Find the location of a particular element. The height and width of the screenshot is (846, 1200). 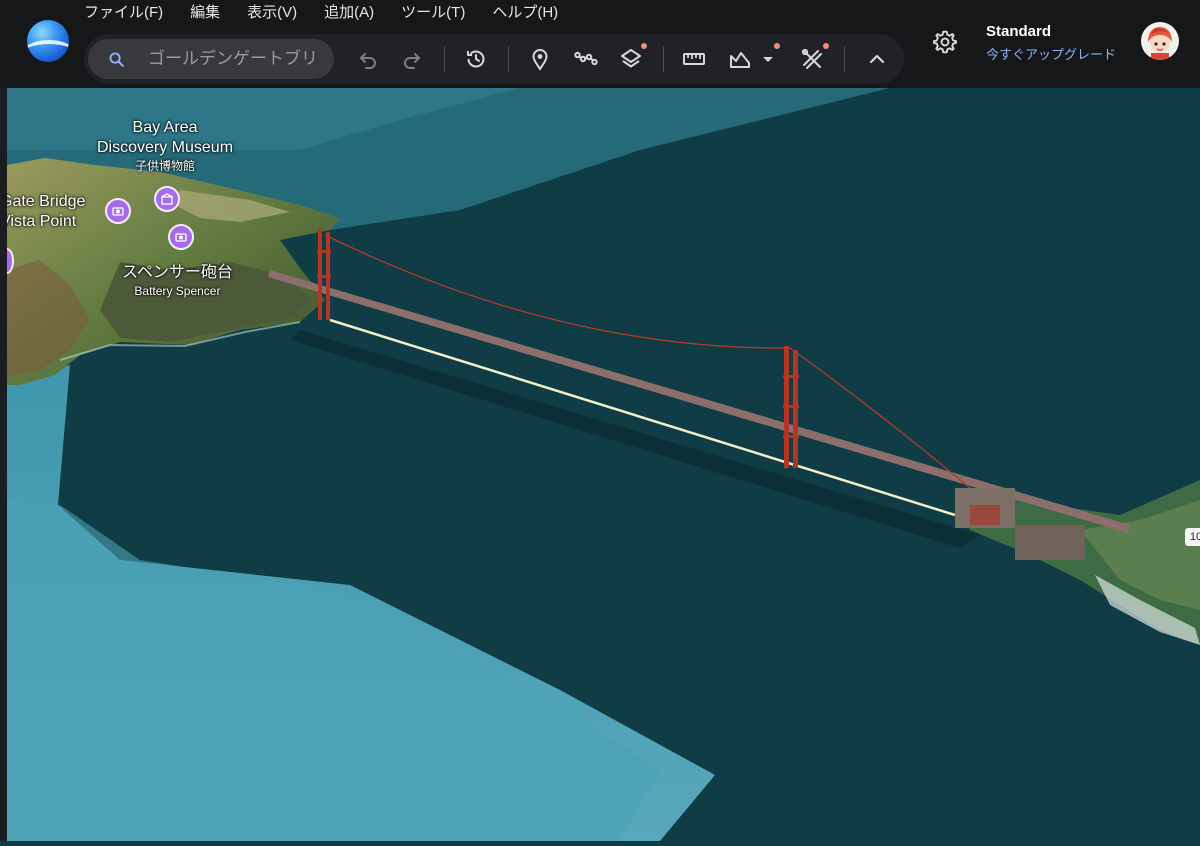

search-query: ゴールデンゲートブリ is located at coordinates (233, 58).